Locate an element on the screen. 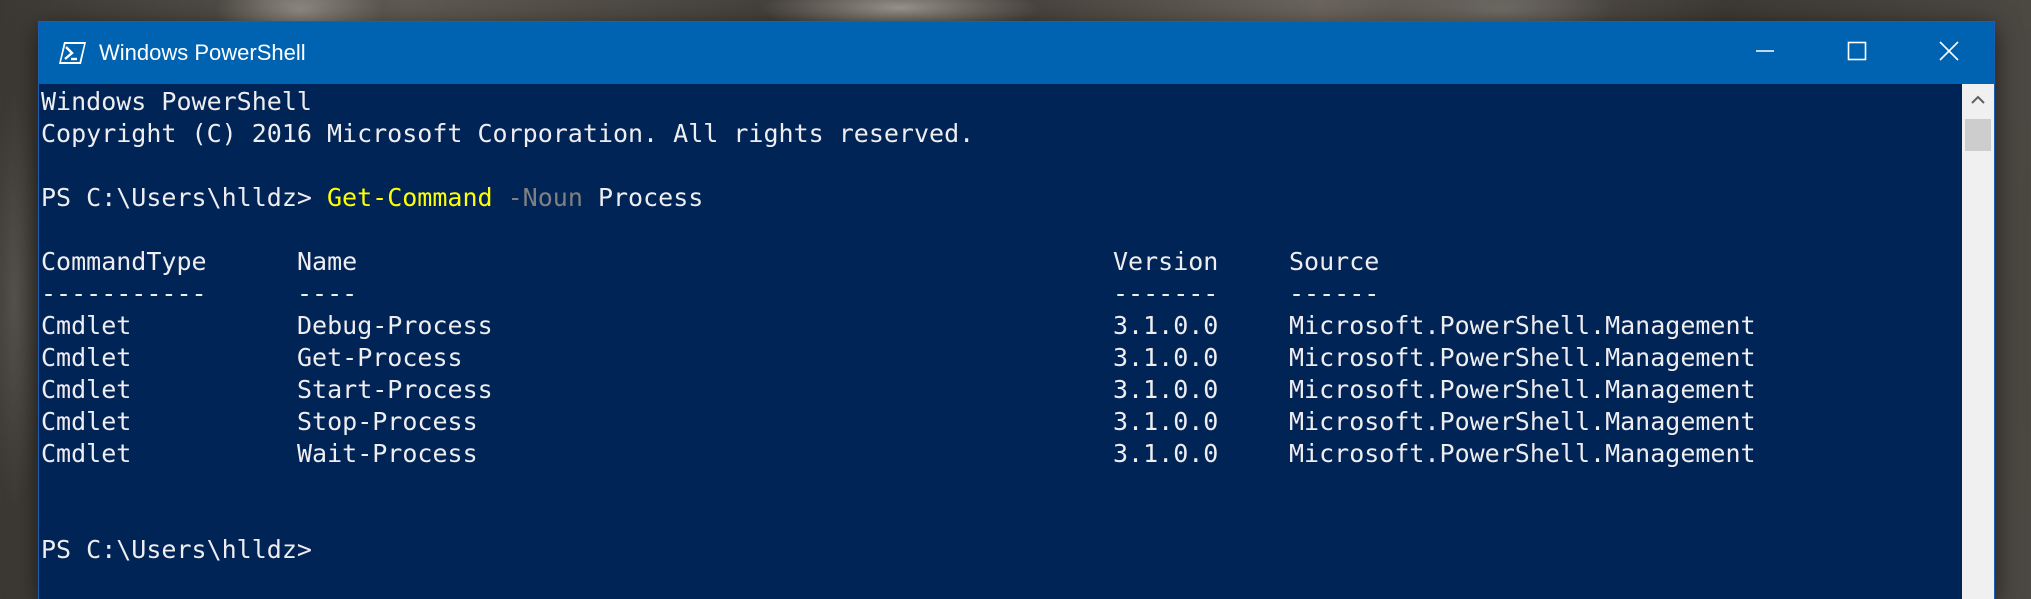 This screenshot has width=2031, height=599. header-version: Version is located at coordinates (1166, 261).